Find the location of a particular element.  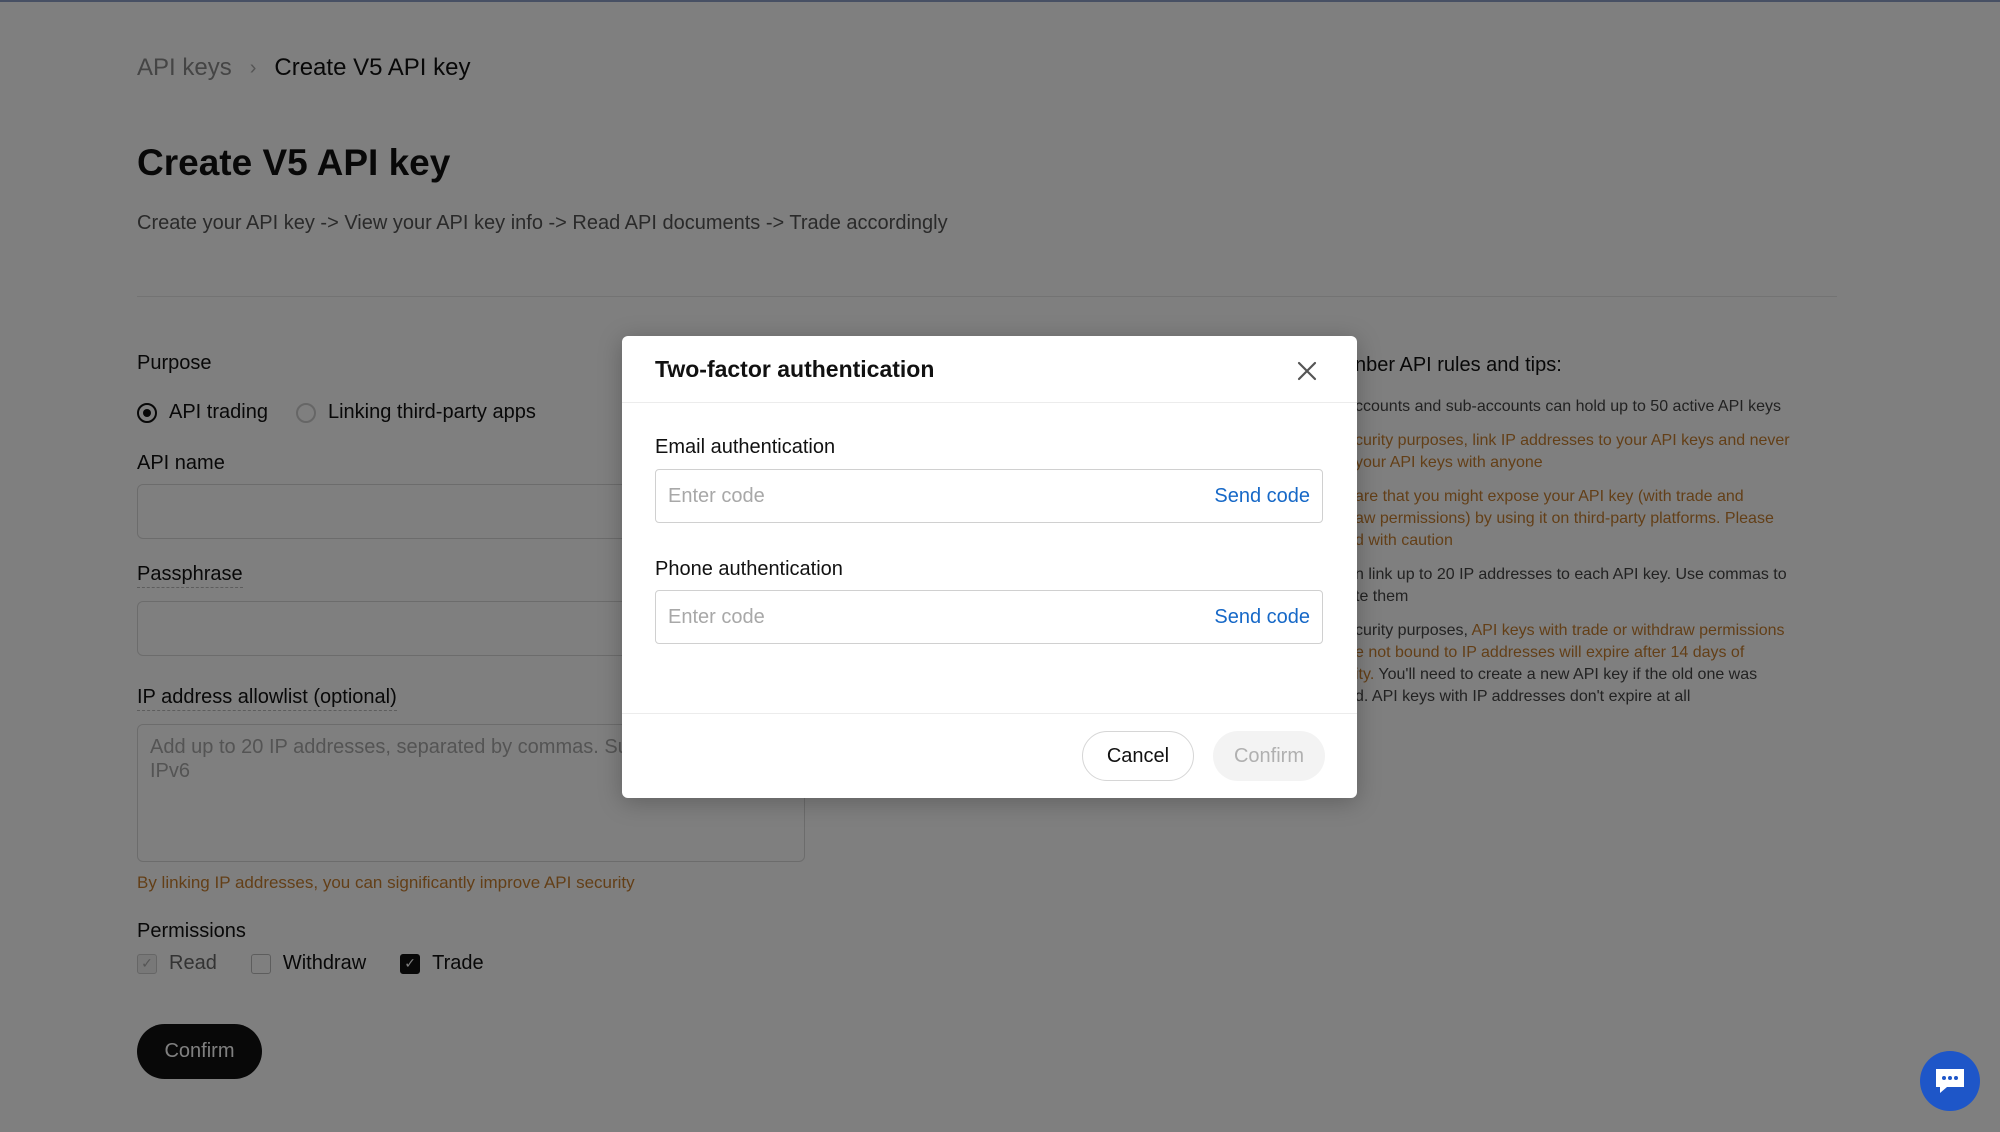

modal-cancel-button: Cancel is located at coordinates (1138, 756).